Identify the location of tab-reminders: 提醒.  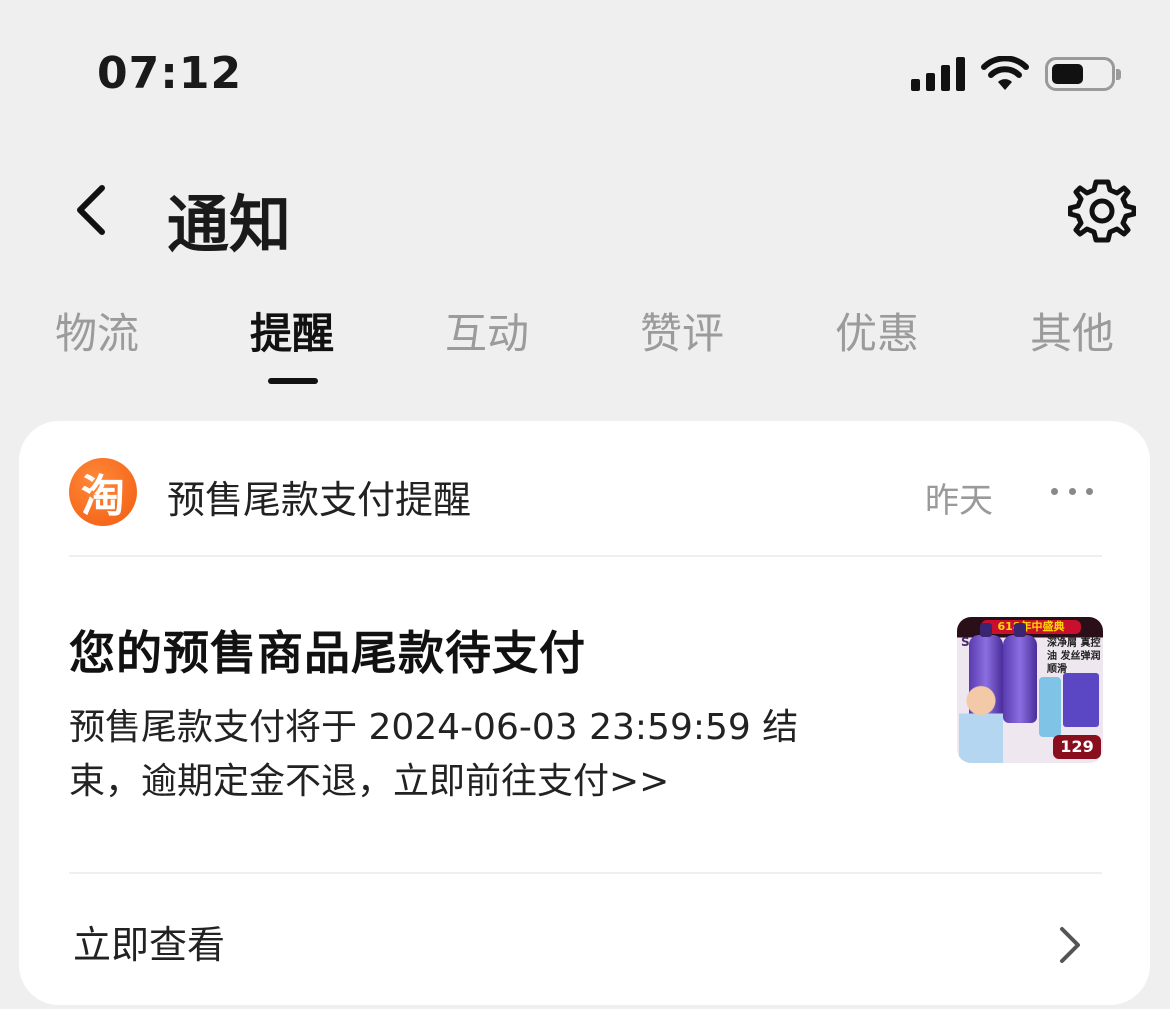
(292, 330).